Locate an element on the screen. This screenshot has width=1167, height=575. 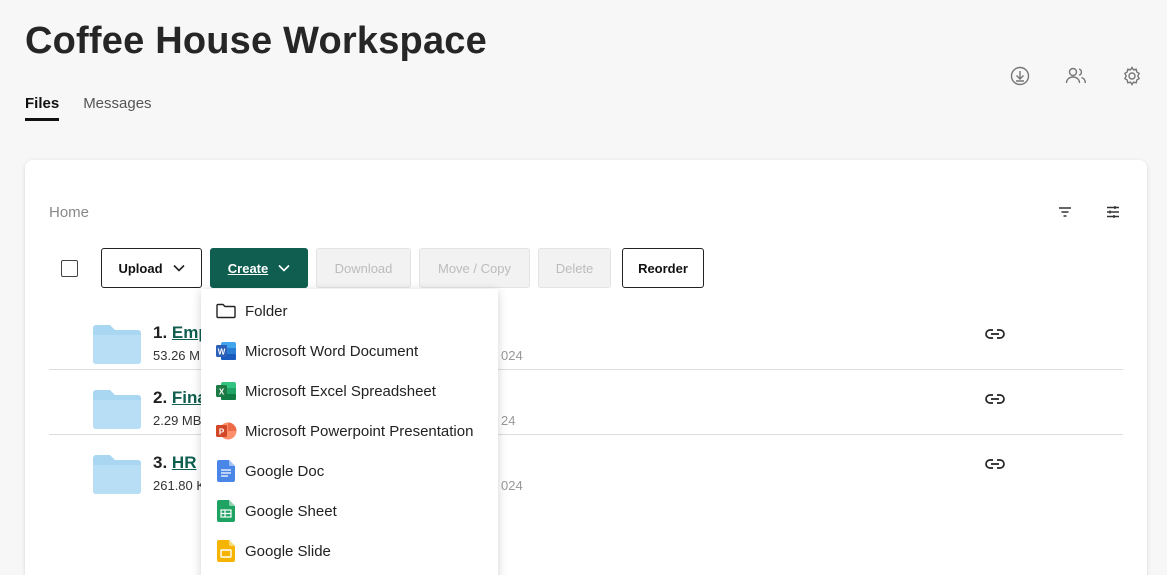
row-title: 2. Fina is located at coordinates (180, 398).